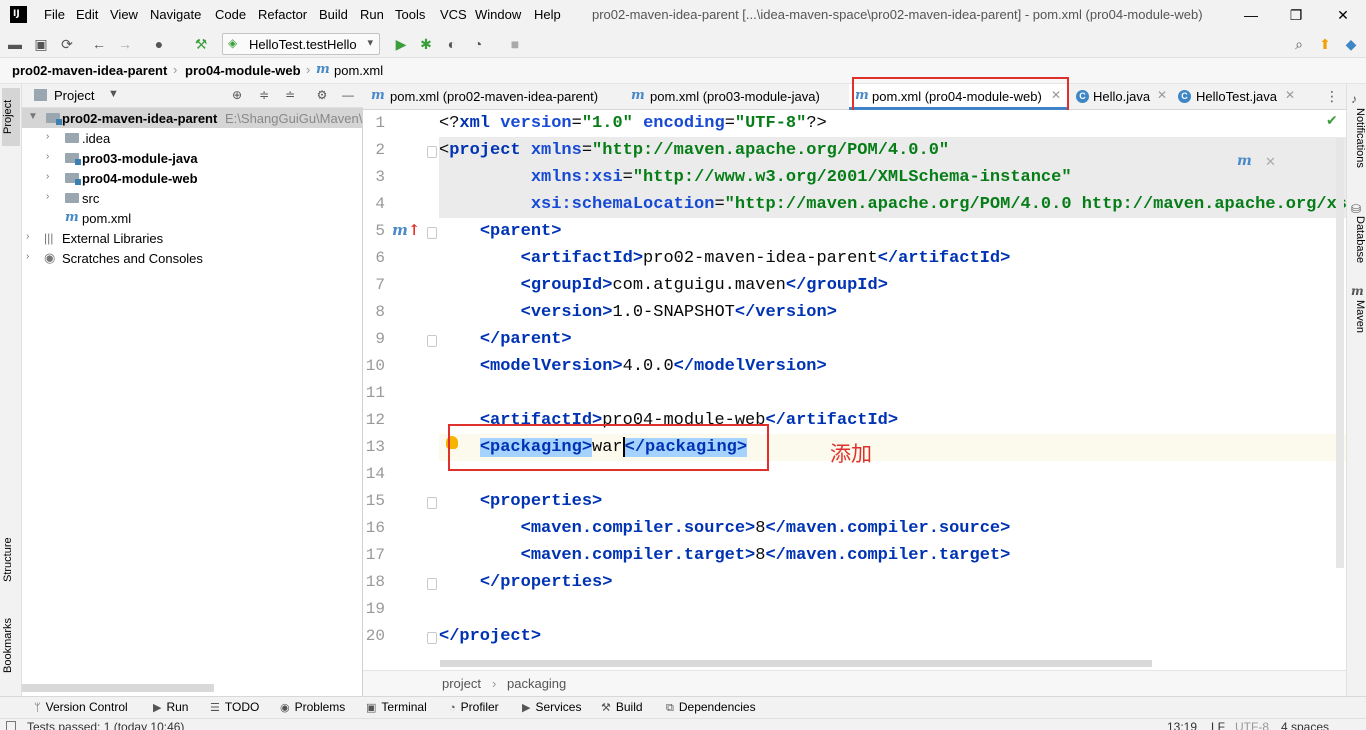  What do you see at coordinates (99, 44) in the screenshot?
I see `back-icon: ←` at bounding box center [99, 44].